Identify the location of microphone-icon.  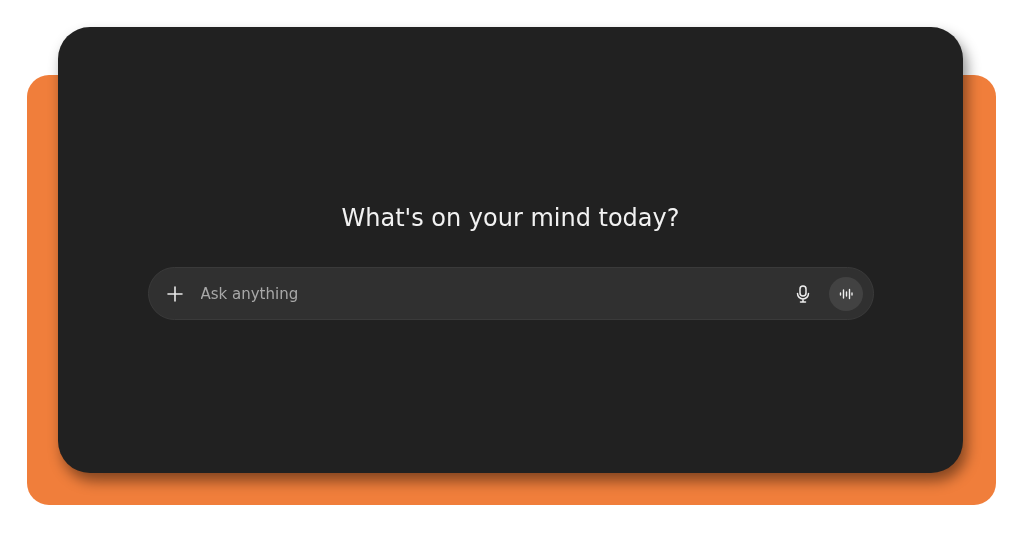
(802, 293).